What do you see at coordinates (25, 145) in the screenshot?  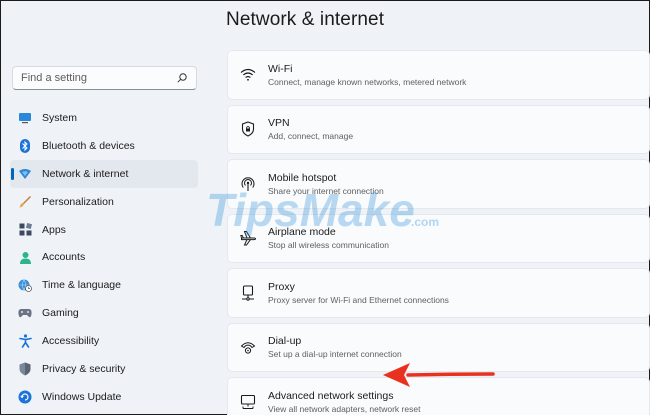 I see `bluetooth-icon` at bounding box center [25, 145].